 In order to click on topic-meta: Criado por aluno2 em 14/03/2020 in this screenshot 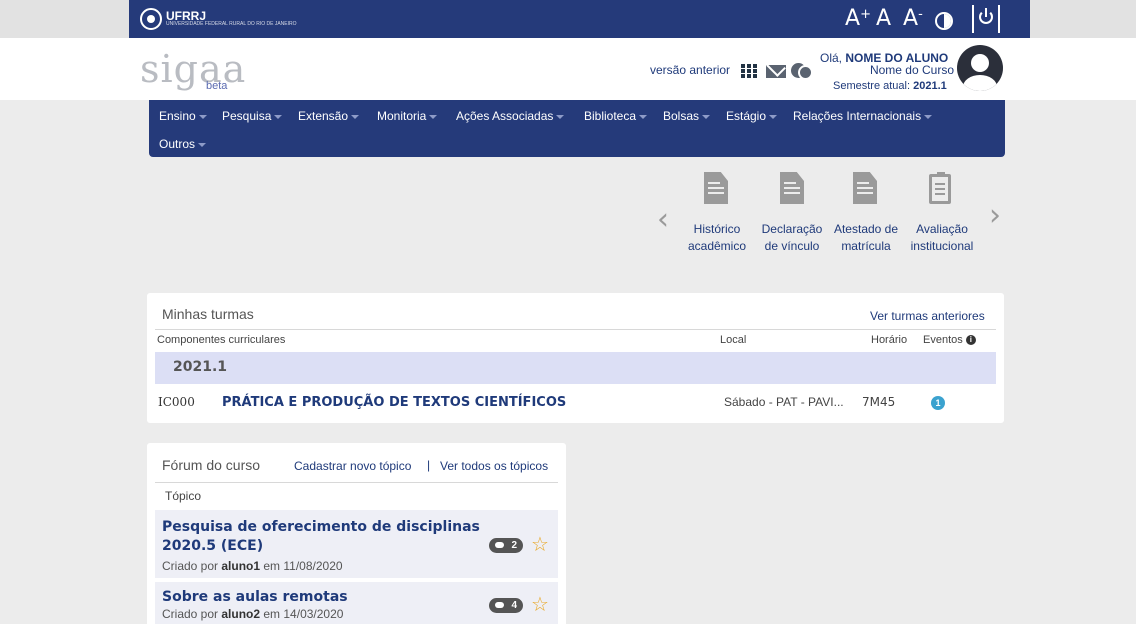, I will do `click(253, 614)`.